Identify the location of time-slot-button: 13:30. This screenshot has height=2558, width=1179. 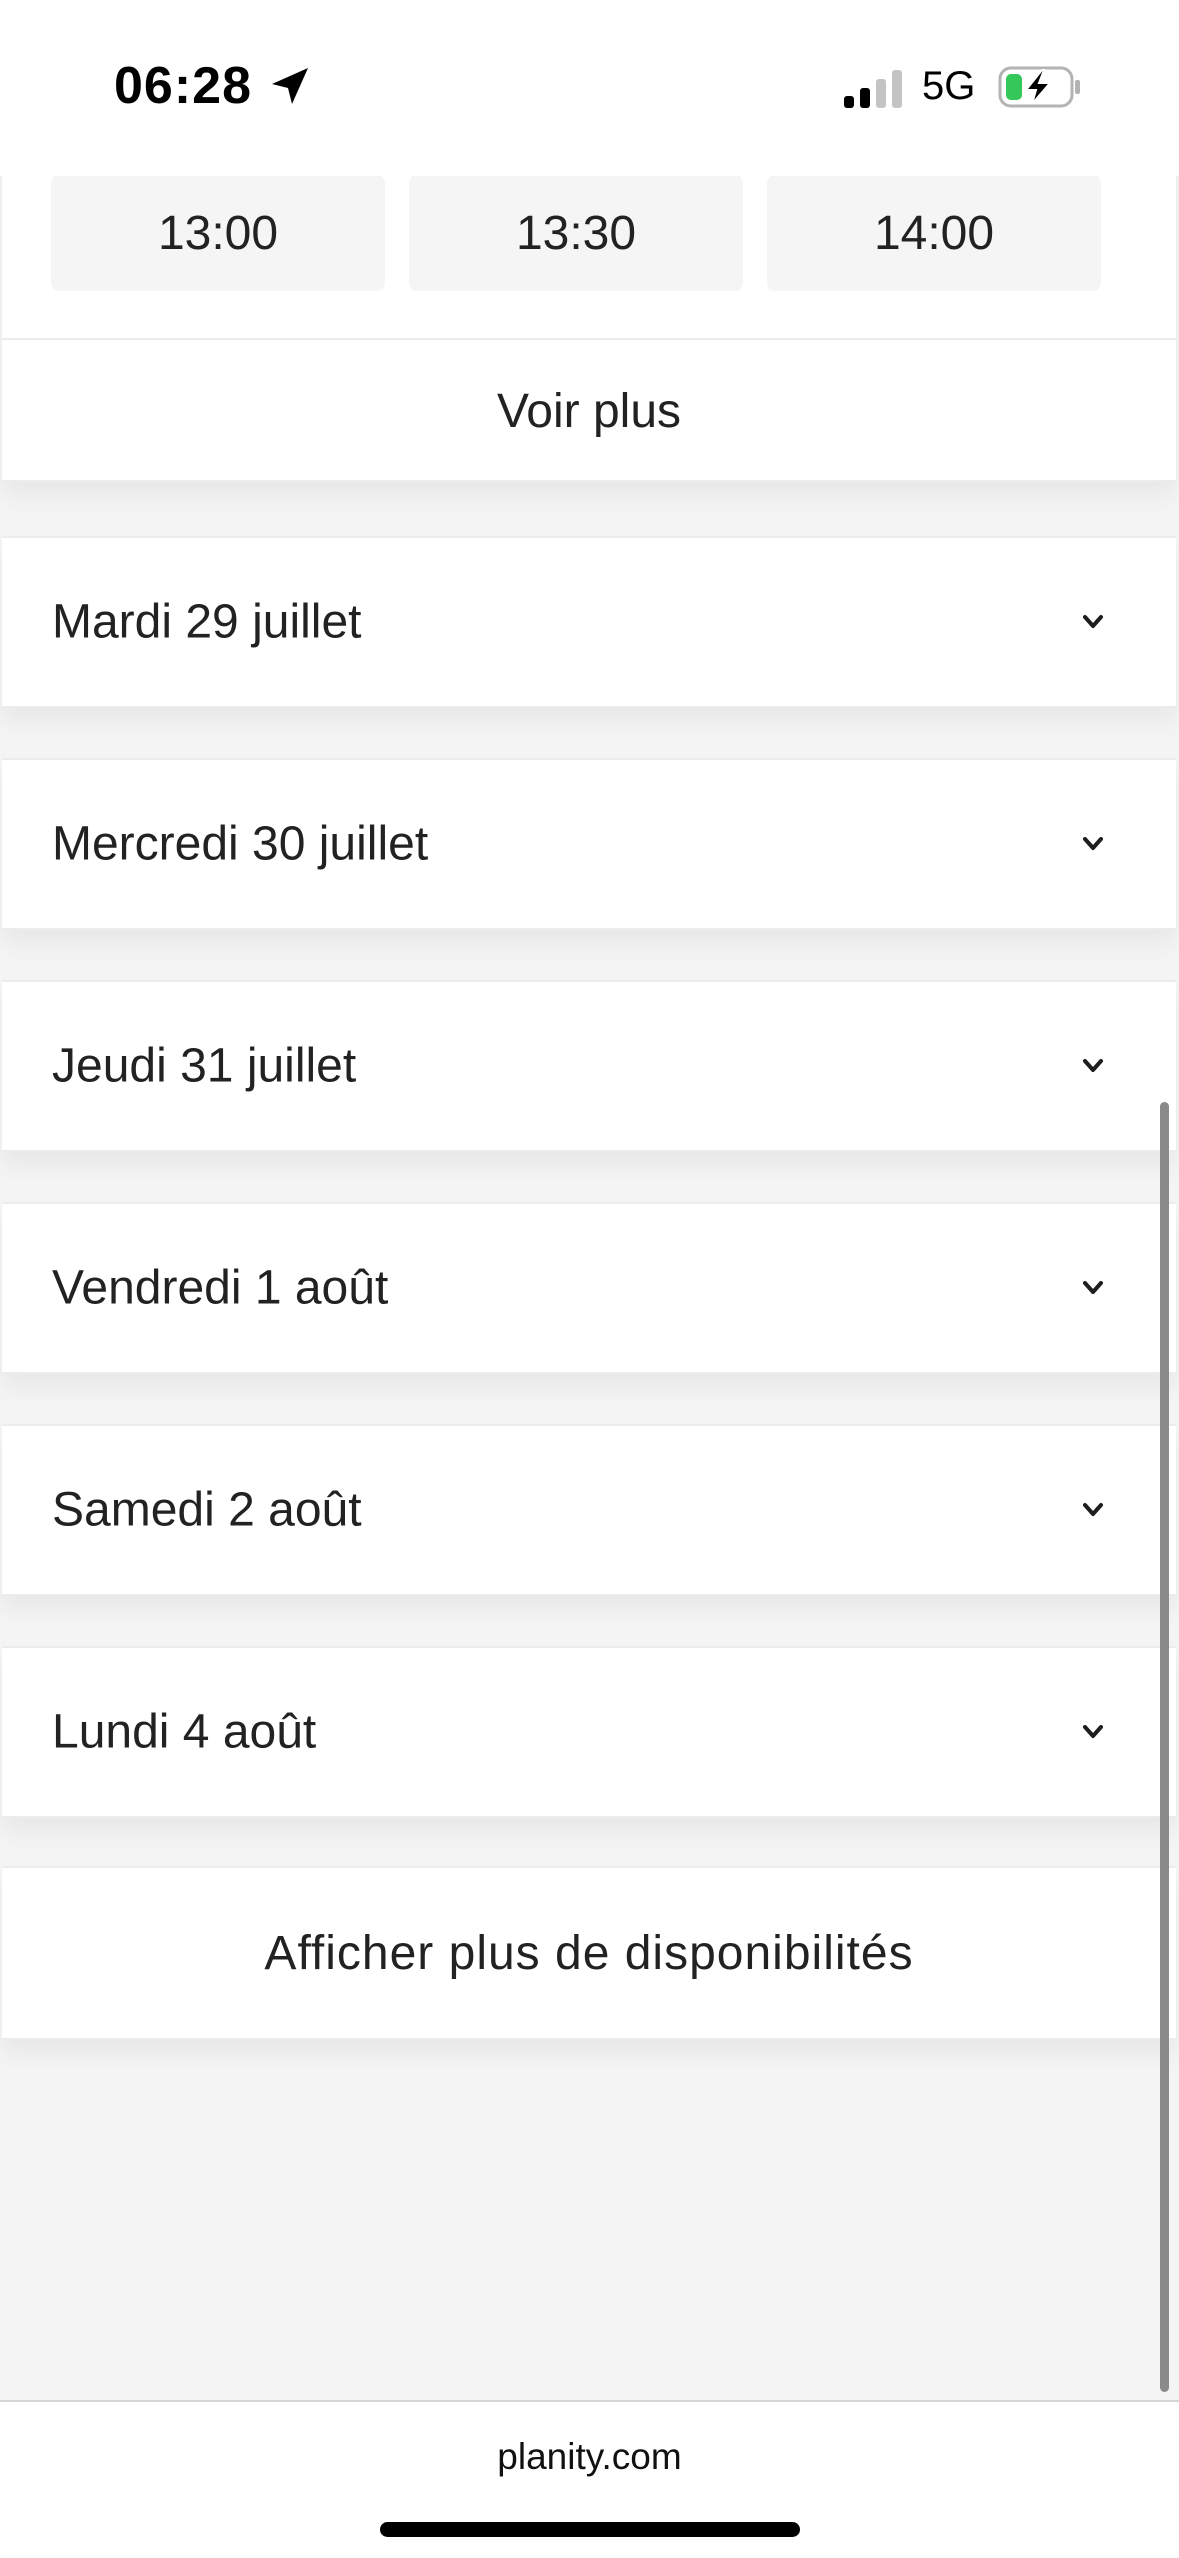
(576, 233).